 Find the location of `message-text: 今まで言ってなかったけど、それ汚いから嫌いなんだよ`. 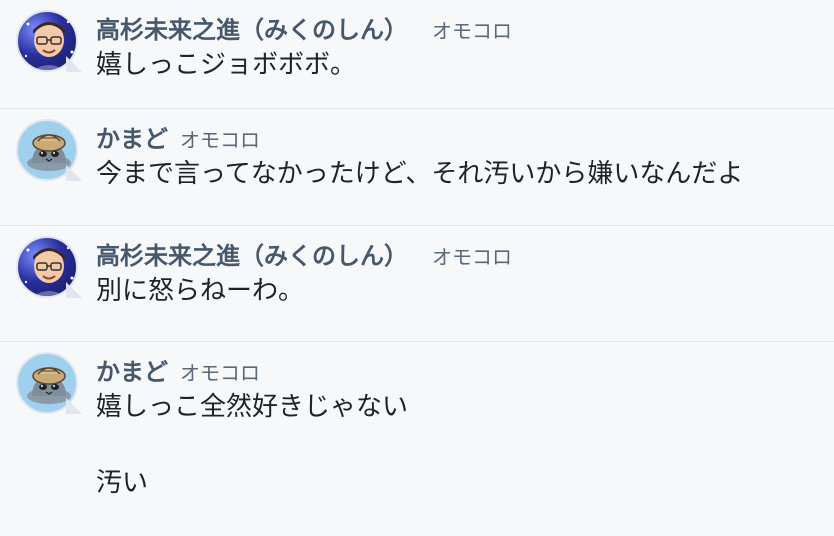

message-text: 今まで言ってなかったけど、それ汚いから嫌いなんだよ is located at coordinates (420, 174).